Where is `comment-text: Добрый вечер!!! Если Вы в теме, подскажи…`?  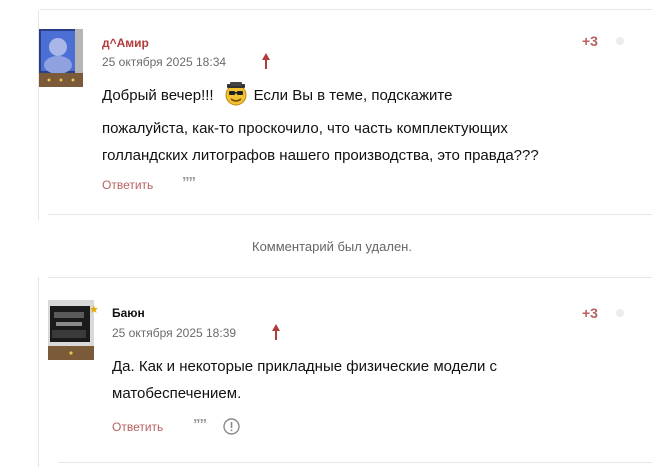 comment-text: Добрый вечер!!! Если Вы в теме, подскажи… is located at coordinates (320, 125).